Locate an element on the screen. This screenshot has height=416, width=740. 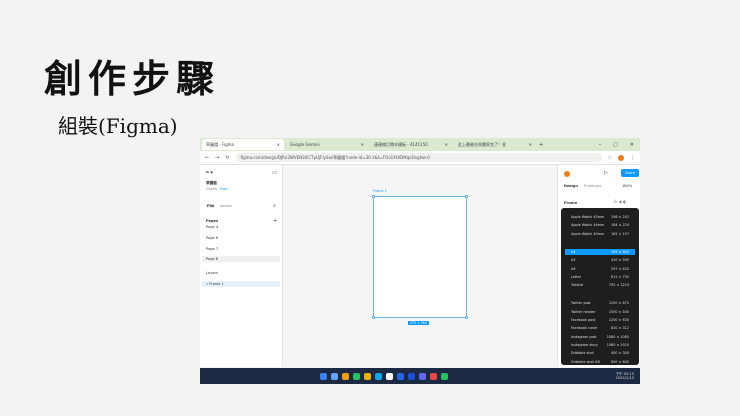
present-icon: ▷ is located at coordinates (606, 173).